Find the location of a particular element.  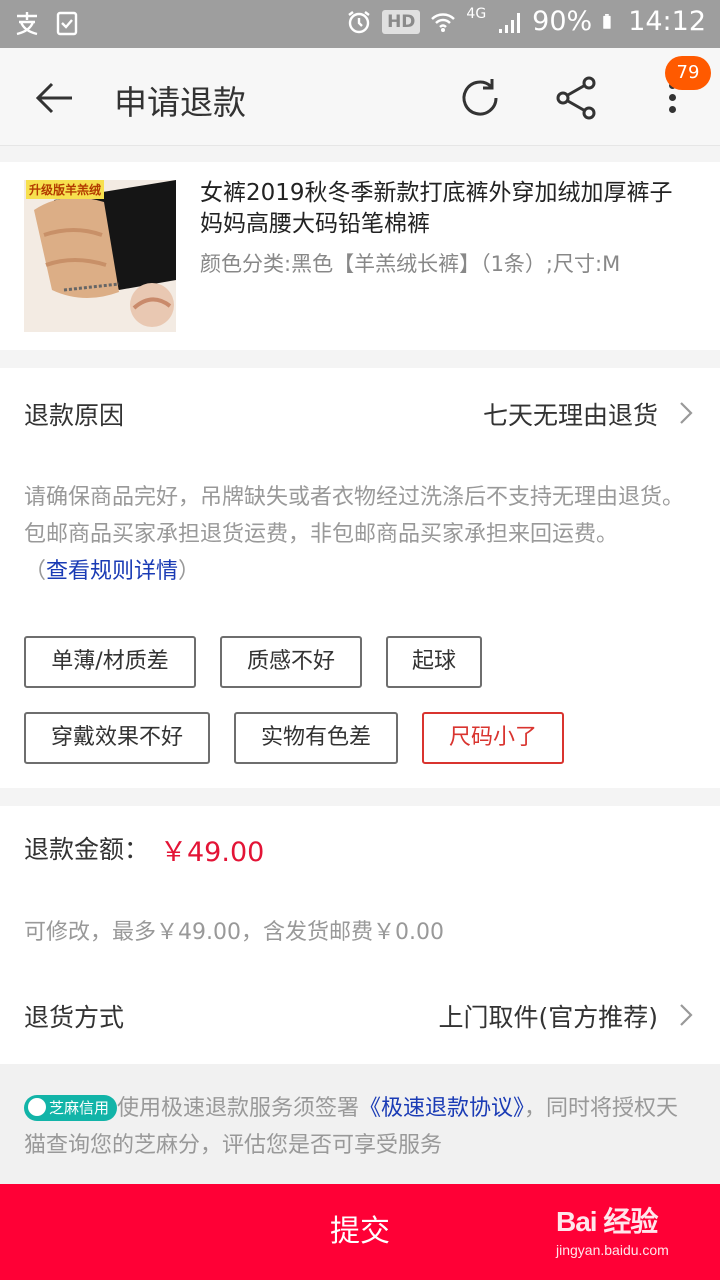

product-image is located at coordinates (100, 256).